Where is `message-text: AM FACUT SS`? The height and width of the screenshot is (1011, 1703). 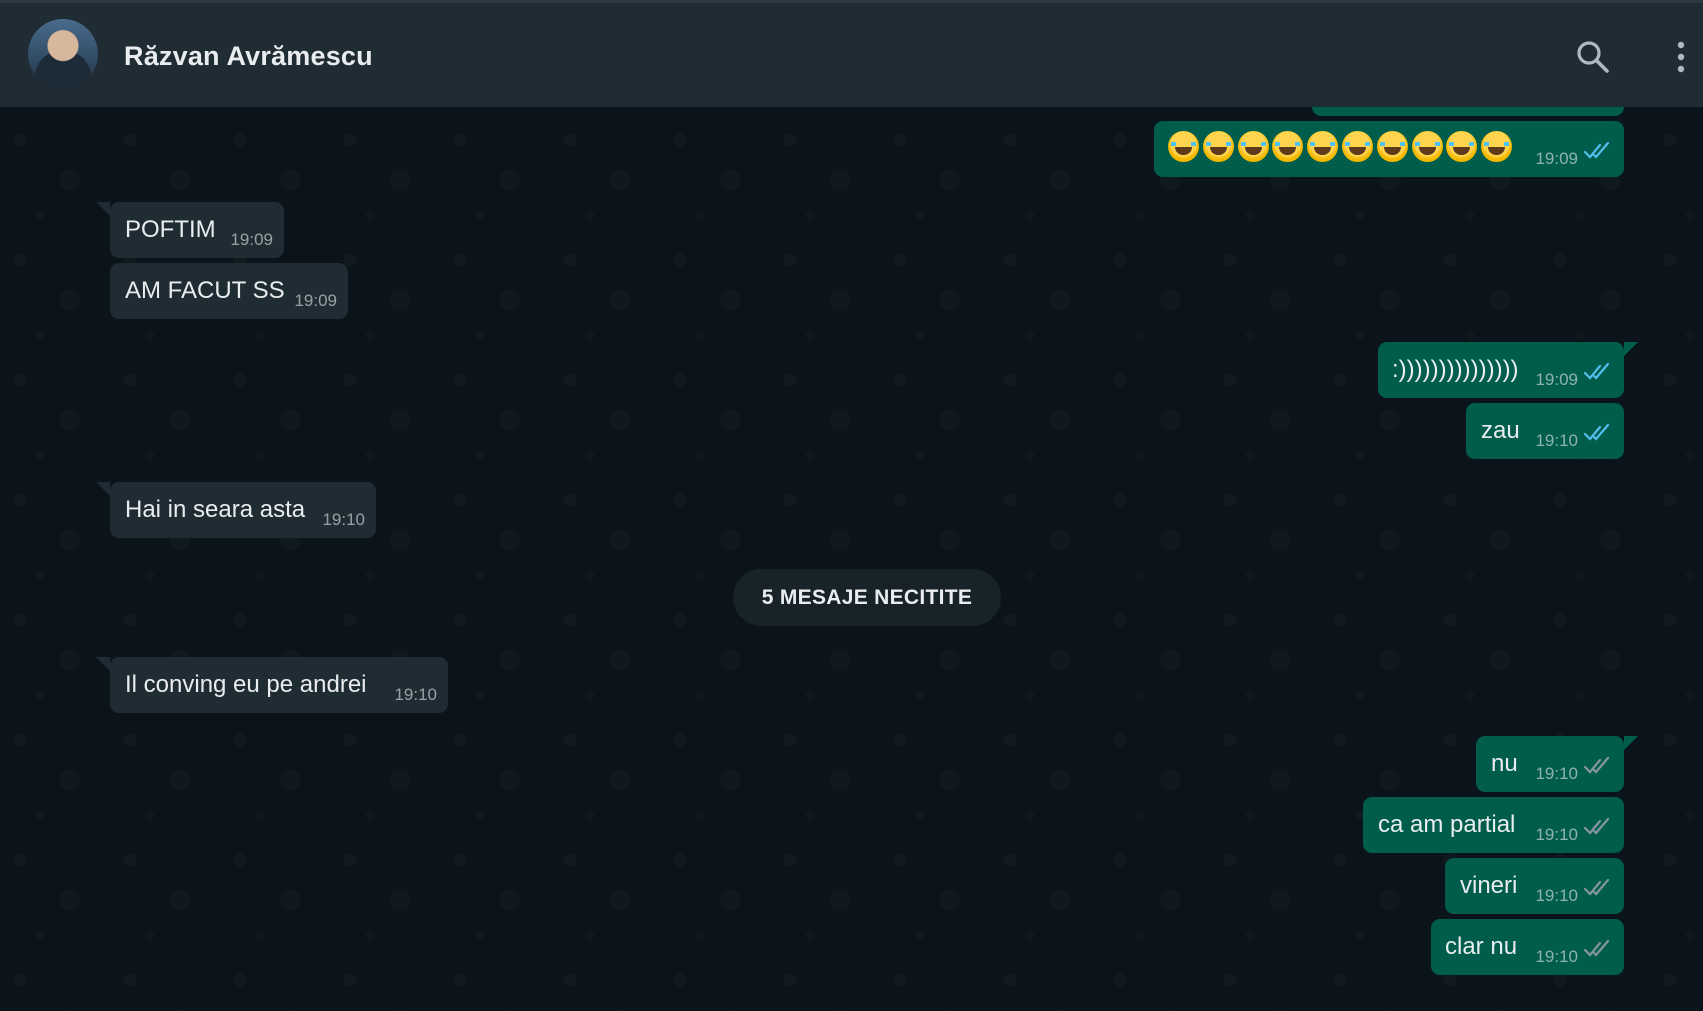
message-text: AM FACUT SS is located at coordinates (205, 290).